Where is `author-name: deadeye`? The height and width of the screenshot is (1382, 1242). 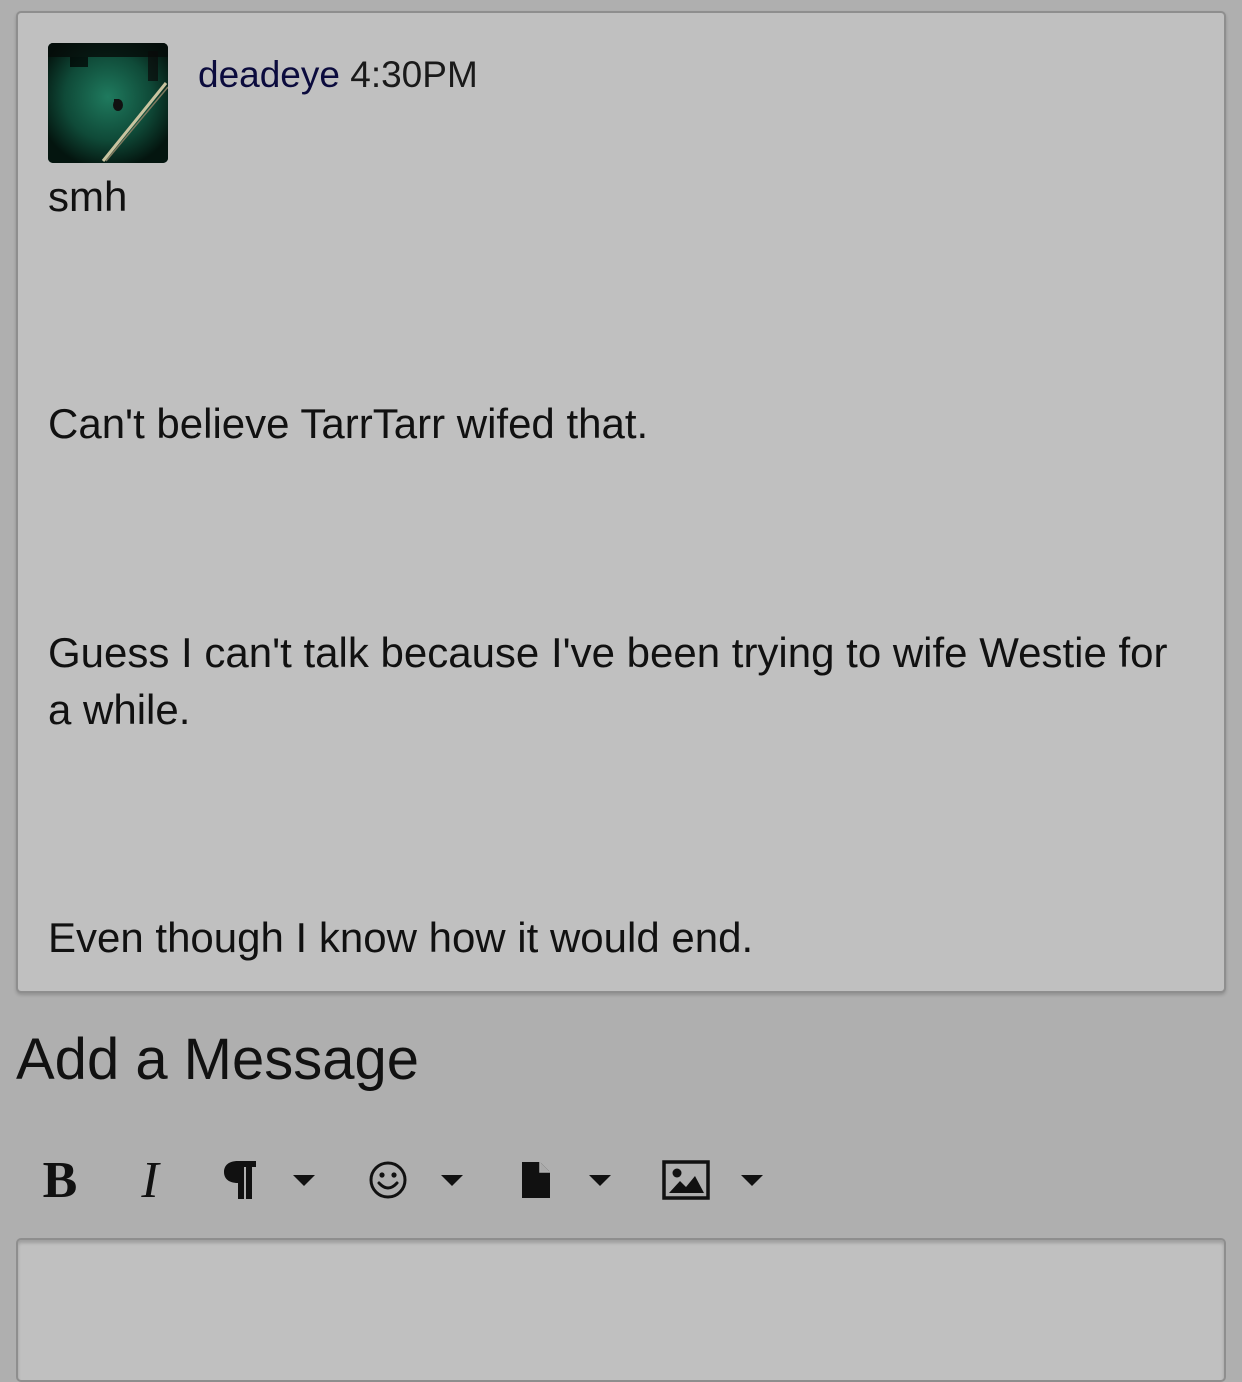
author-name: deadeye is located at coordinates (269, 74).